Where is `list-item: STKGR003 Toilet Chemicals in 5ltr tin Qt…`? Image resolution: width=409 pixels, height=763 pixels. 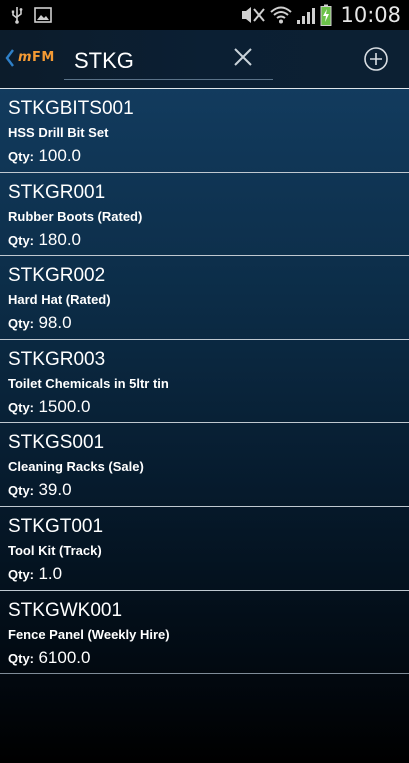 list-item: STKGR003 Toilet Chemicals in 5ltr tin Qt… is located at coordinates (204, 380).